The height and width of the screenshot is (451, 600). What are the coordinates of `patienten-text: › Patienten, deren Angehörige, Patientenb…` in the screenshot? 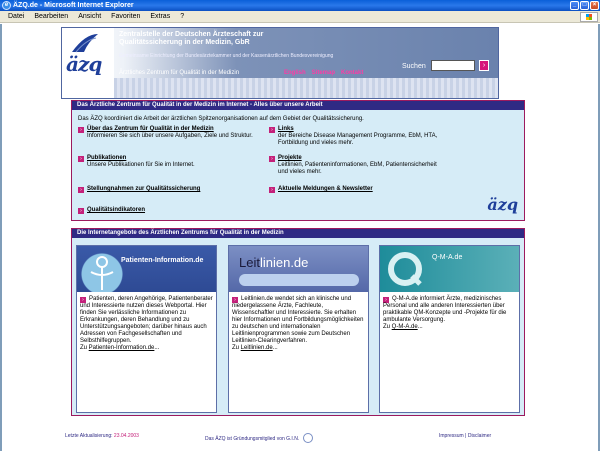 It's located at (146, 323).